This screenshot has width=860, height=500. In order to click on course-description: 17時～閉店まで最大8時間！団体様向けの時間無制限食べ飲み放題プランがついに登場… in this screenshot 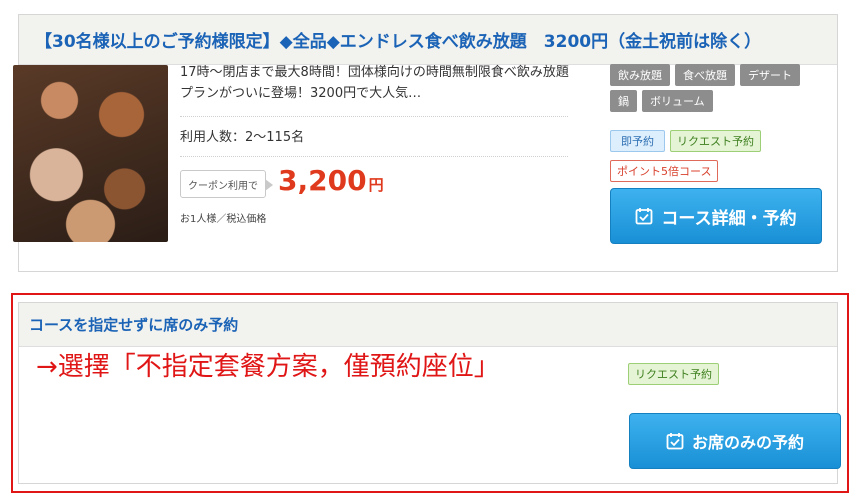, I will do `click(374, 83)`.